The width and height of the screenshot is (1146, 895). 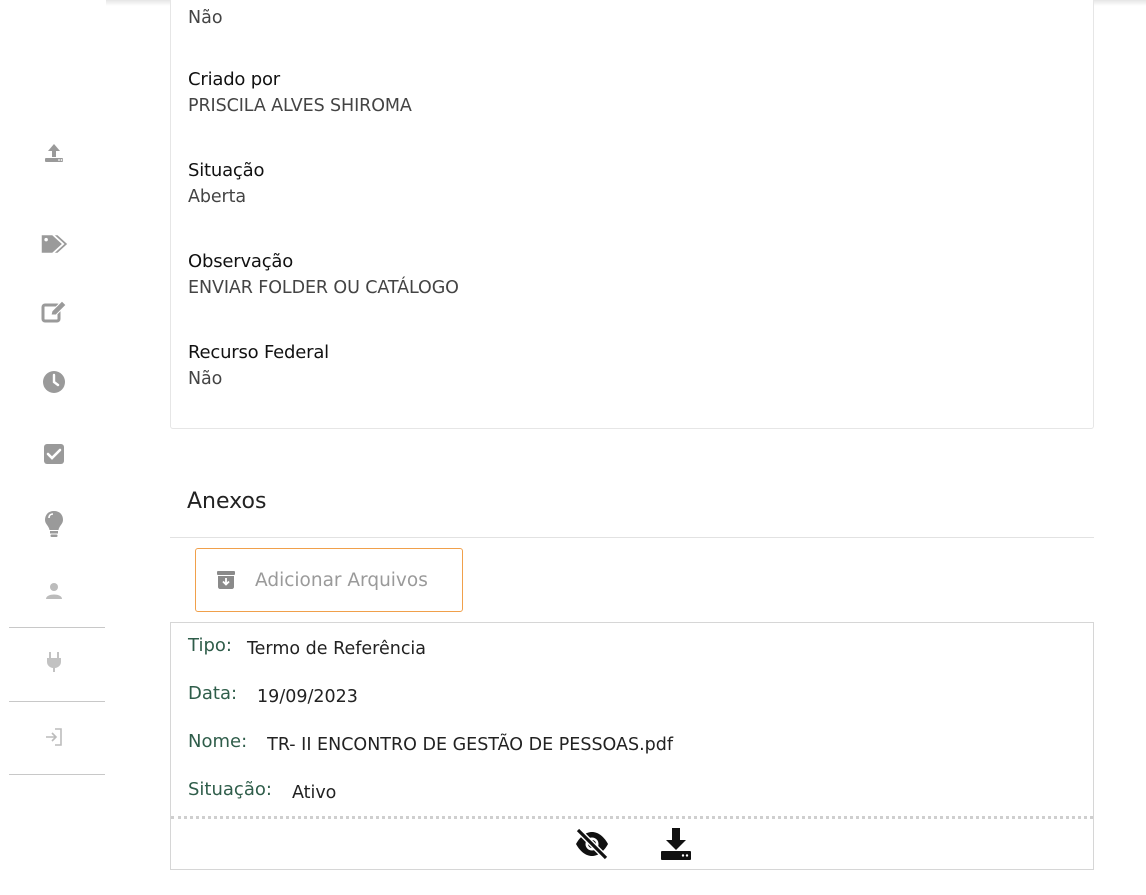 I want to click on lightbulb-icon, so click(x=54, y=524).